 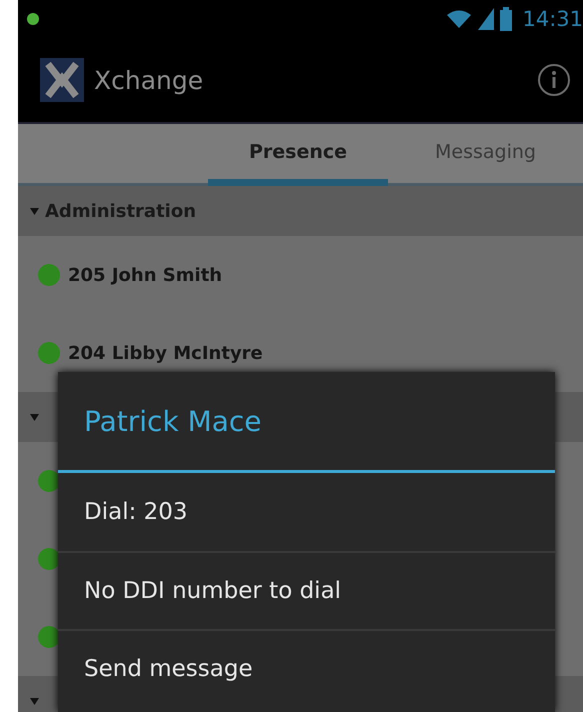 I want to click on info-icon, so click(x=554, y=80).